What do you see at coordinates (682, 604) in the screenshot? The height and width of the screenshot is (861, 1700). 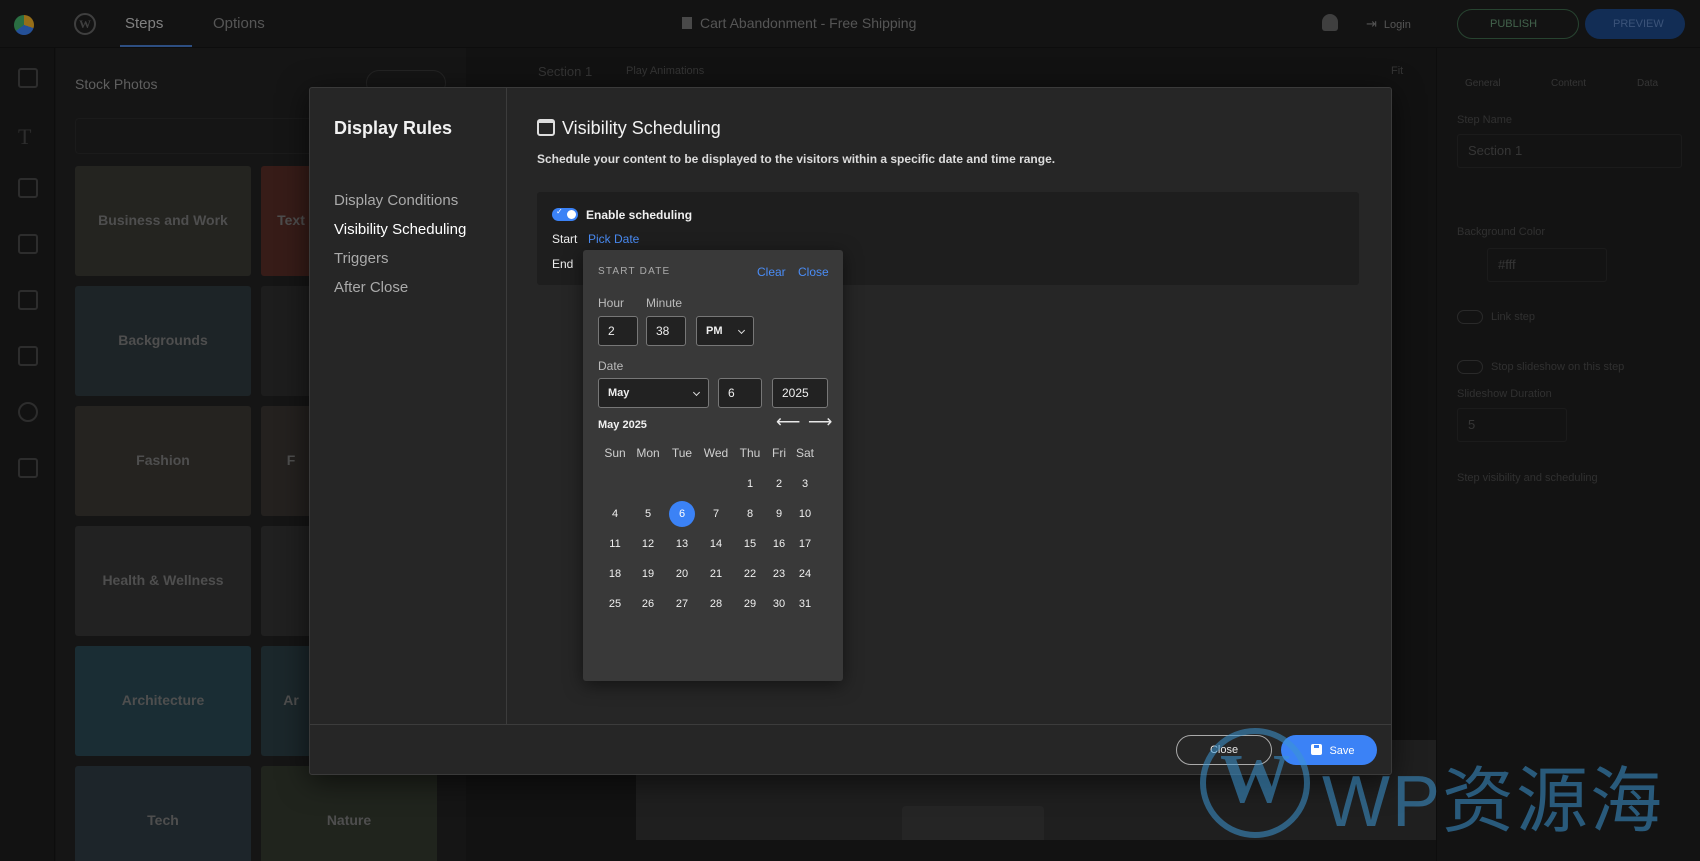 I see `calendar-day: 27` at bounding box center [682, 604].